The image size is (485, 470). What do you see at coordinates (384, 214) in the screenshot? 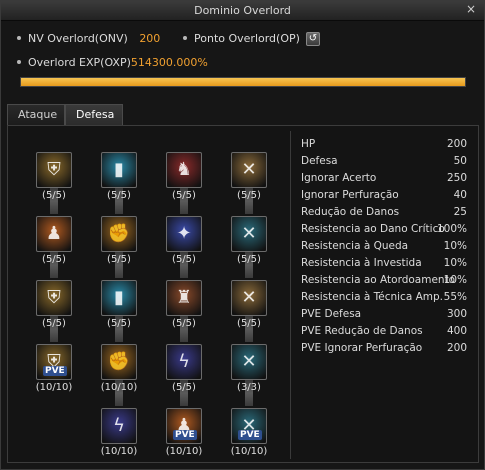
I see `attribute-row: Redução de Danos 25` at bounding box center [384, 214].